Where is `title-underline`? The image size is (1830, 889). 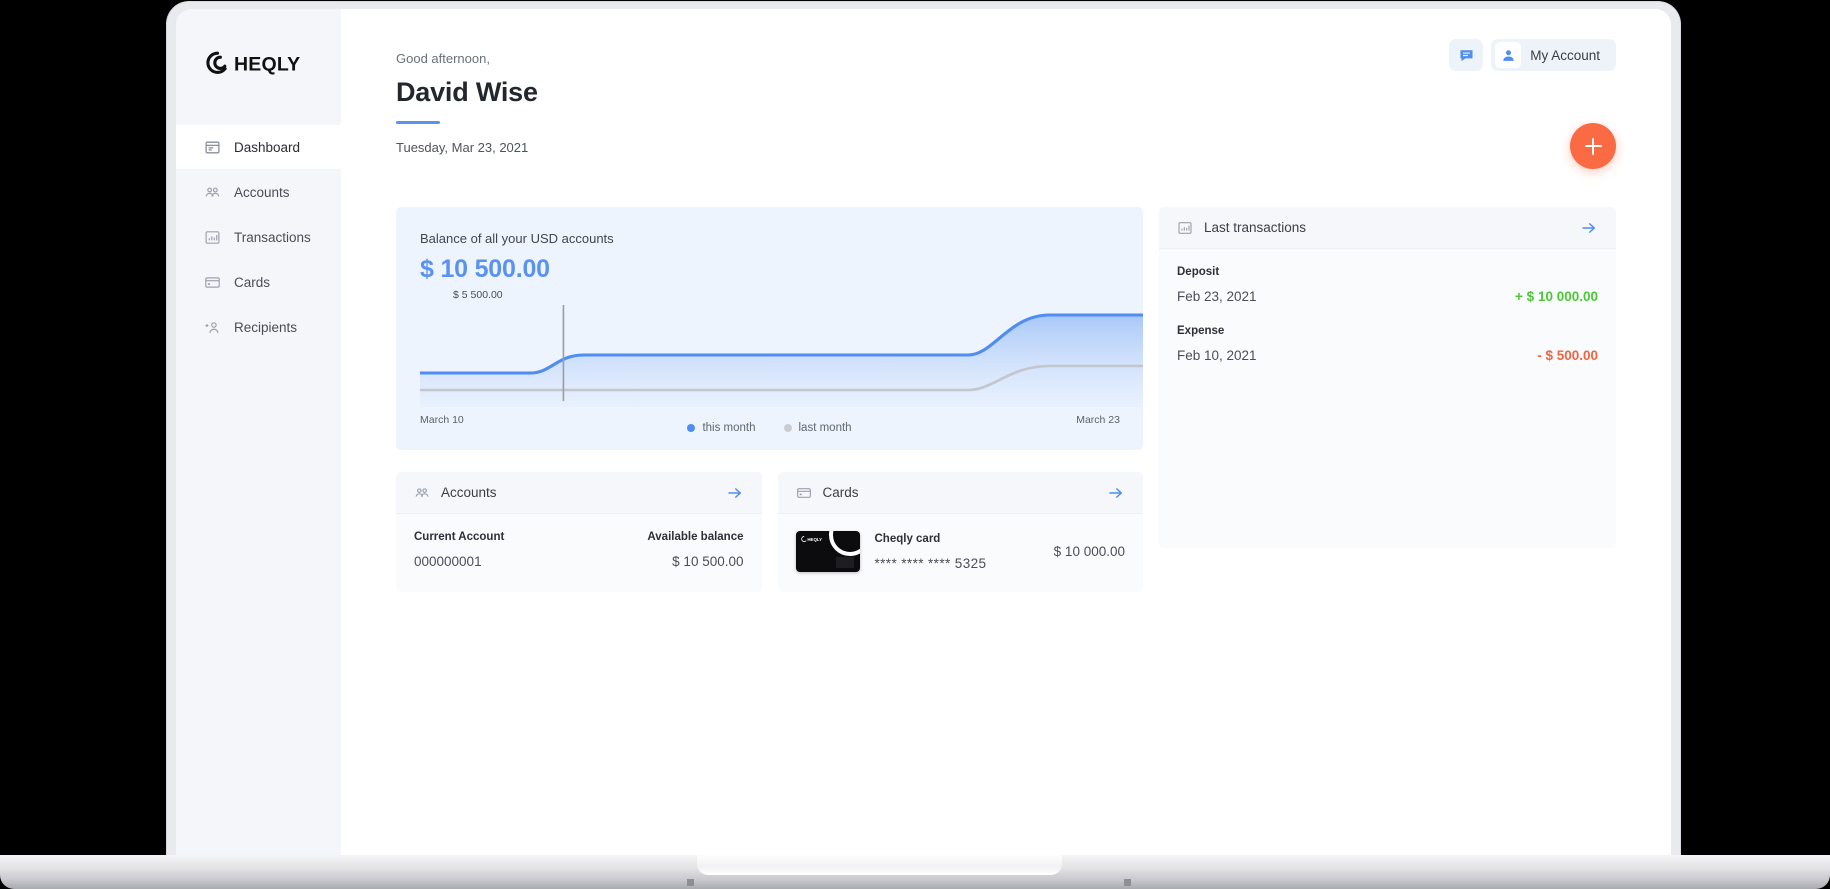
title-underline is located at coordinates (418, 122).